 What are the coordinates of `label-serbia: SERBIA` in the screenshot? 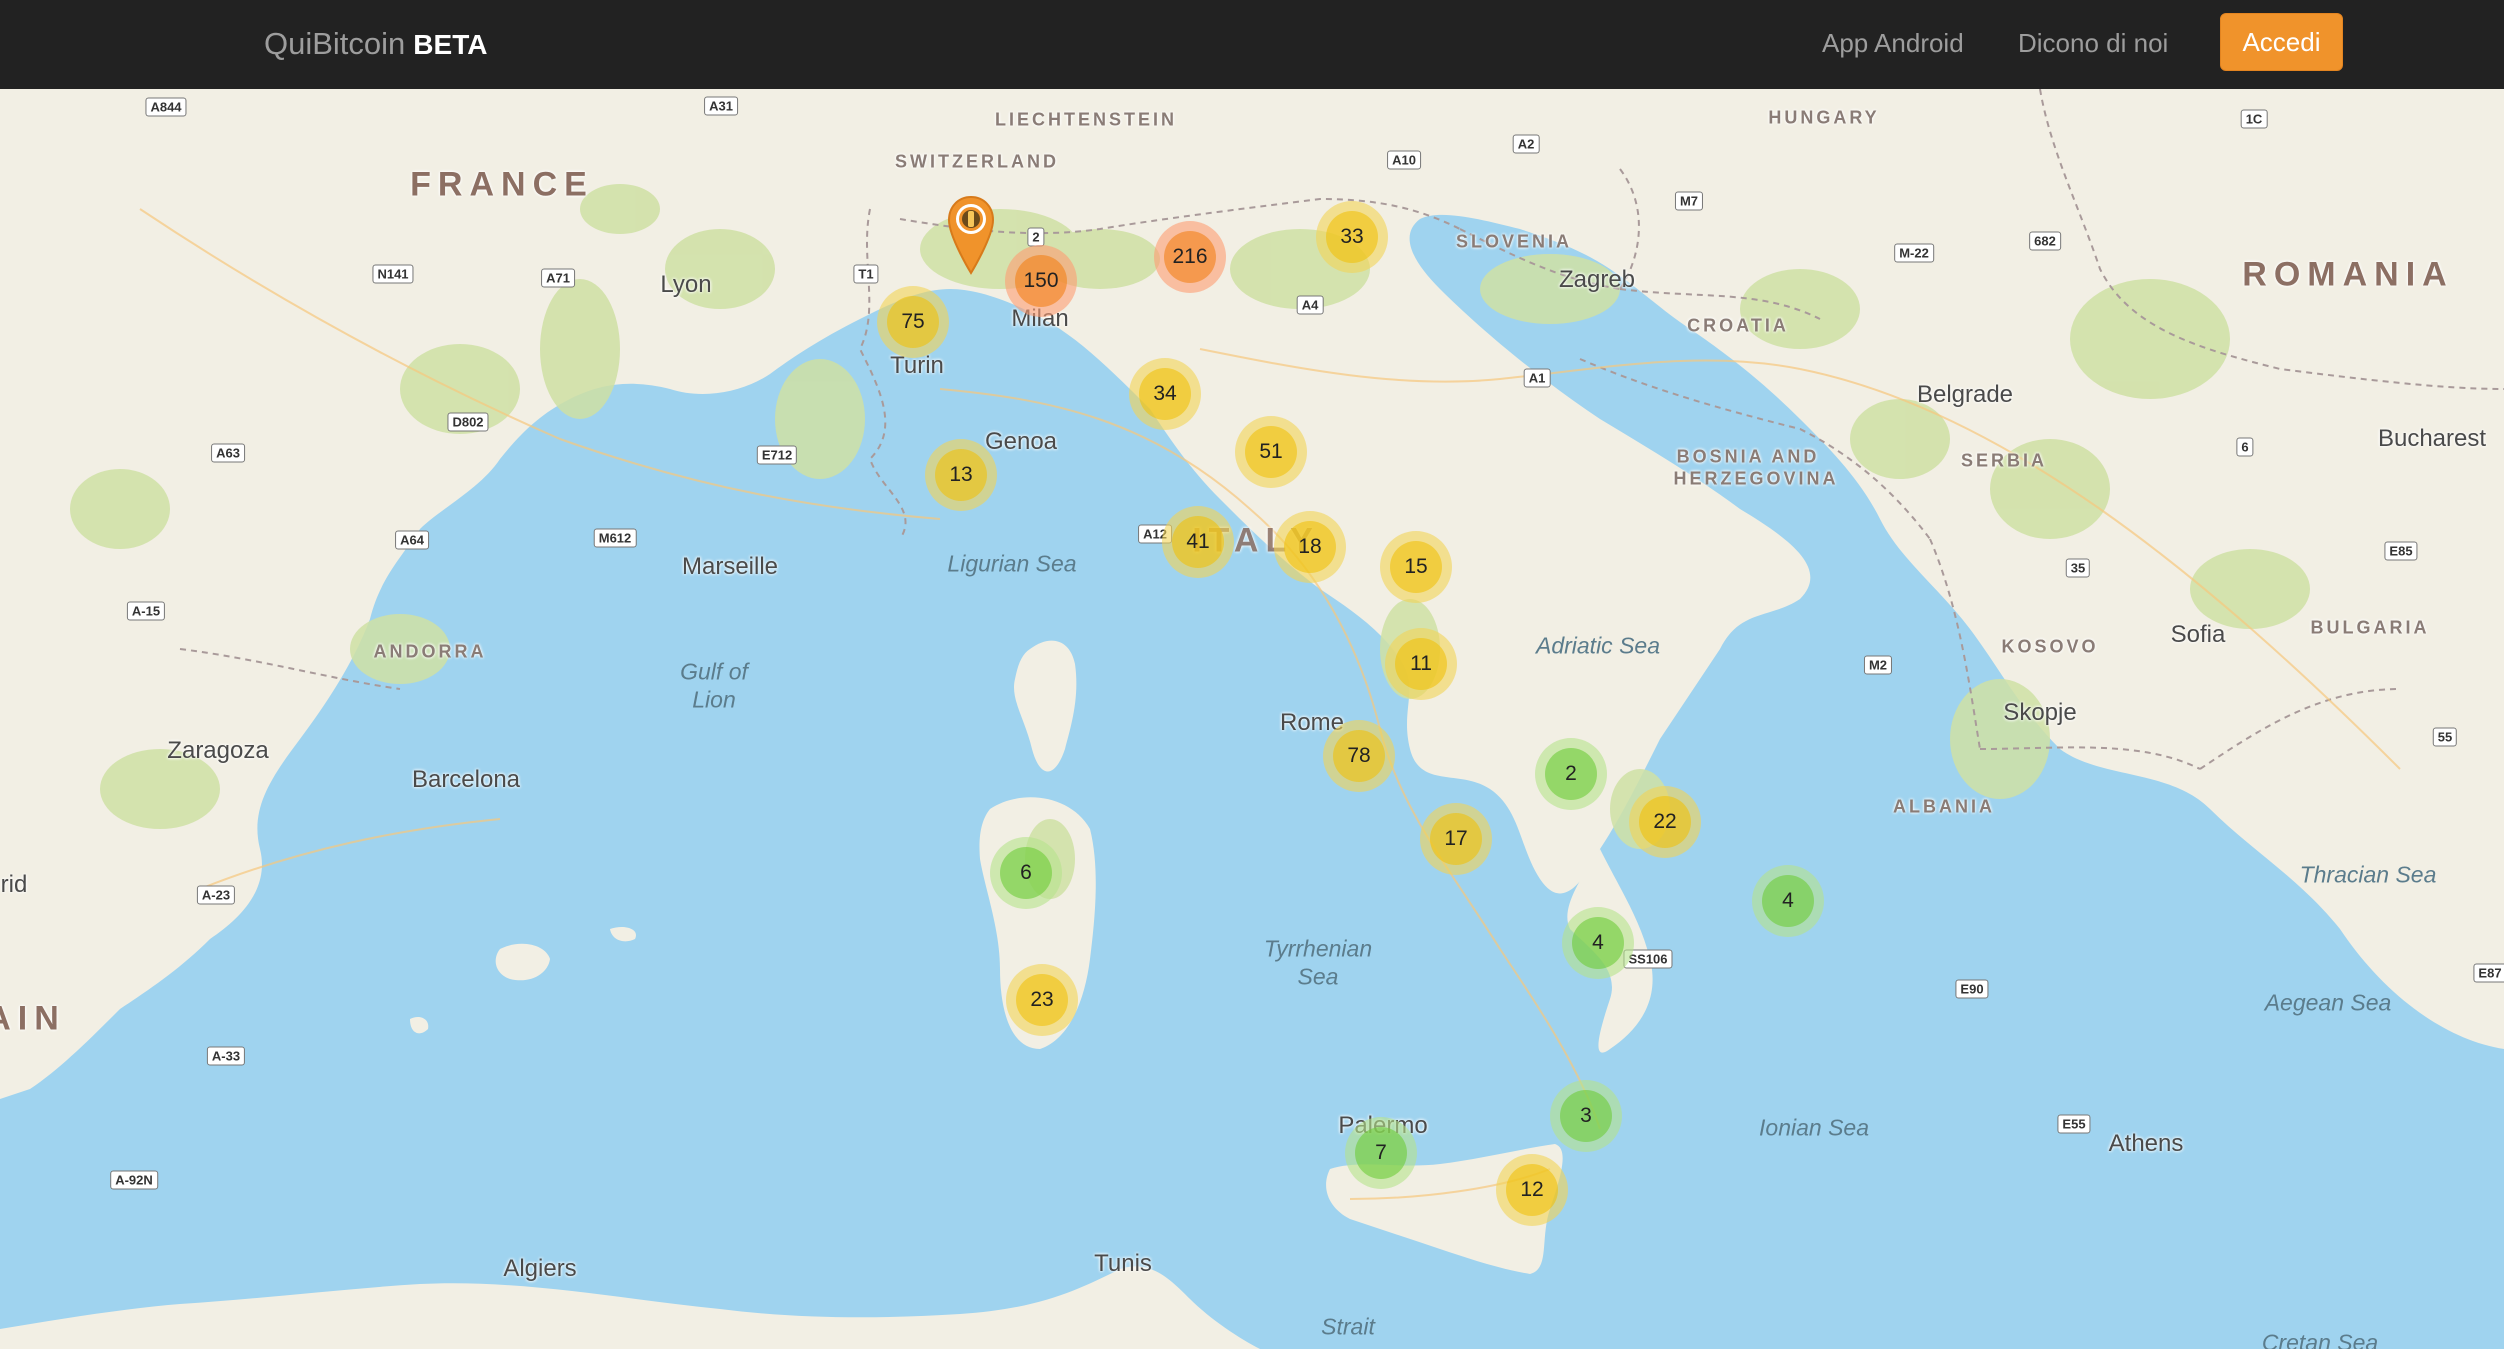 It's located at (2004, 460).